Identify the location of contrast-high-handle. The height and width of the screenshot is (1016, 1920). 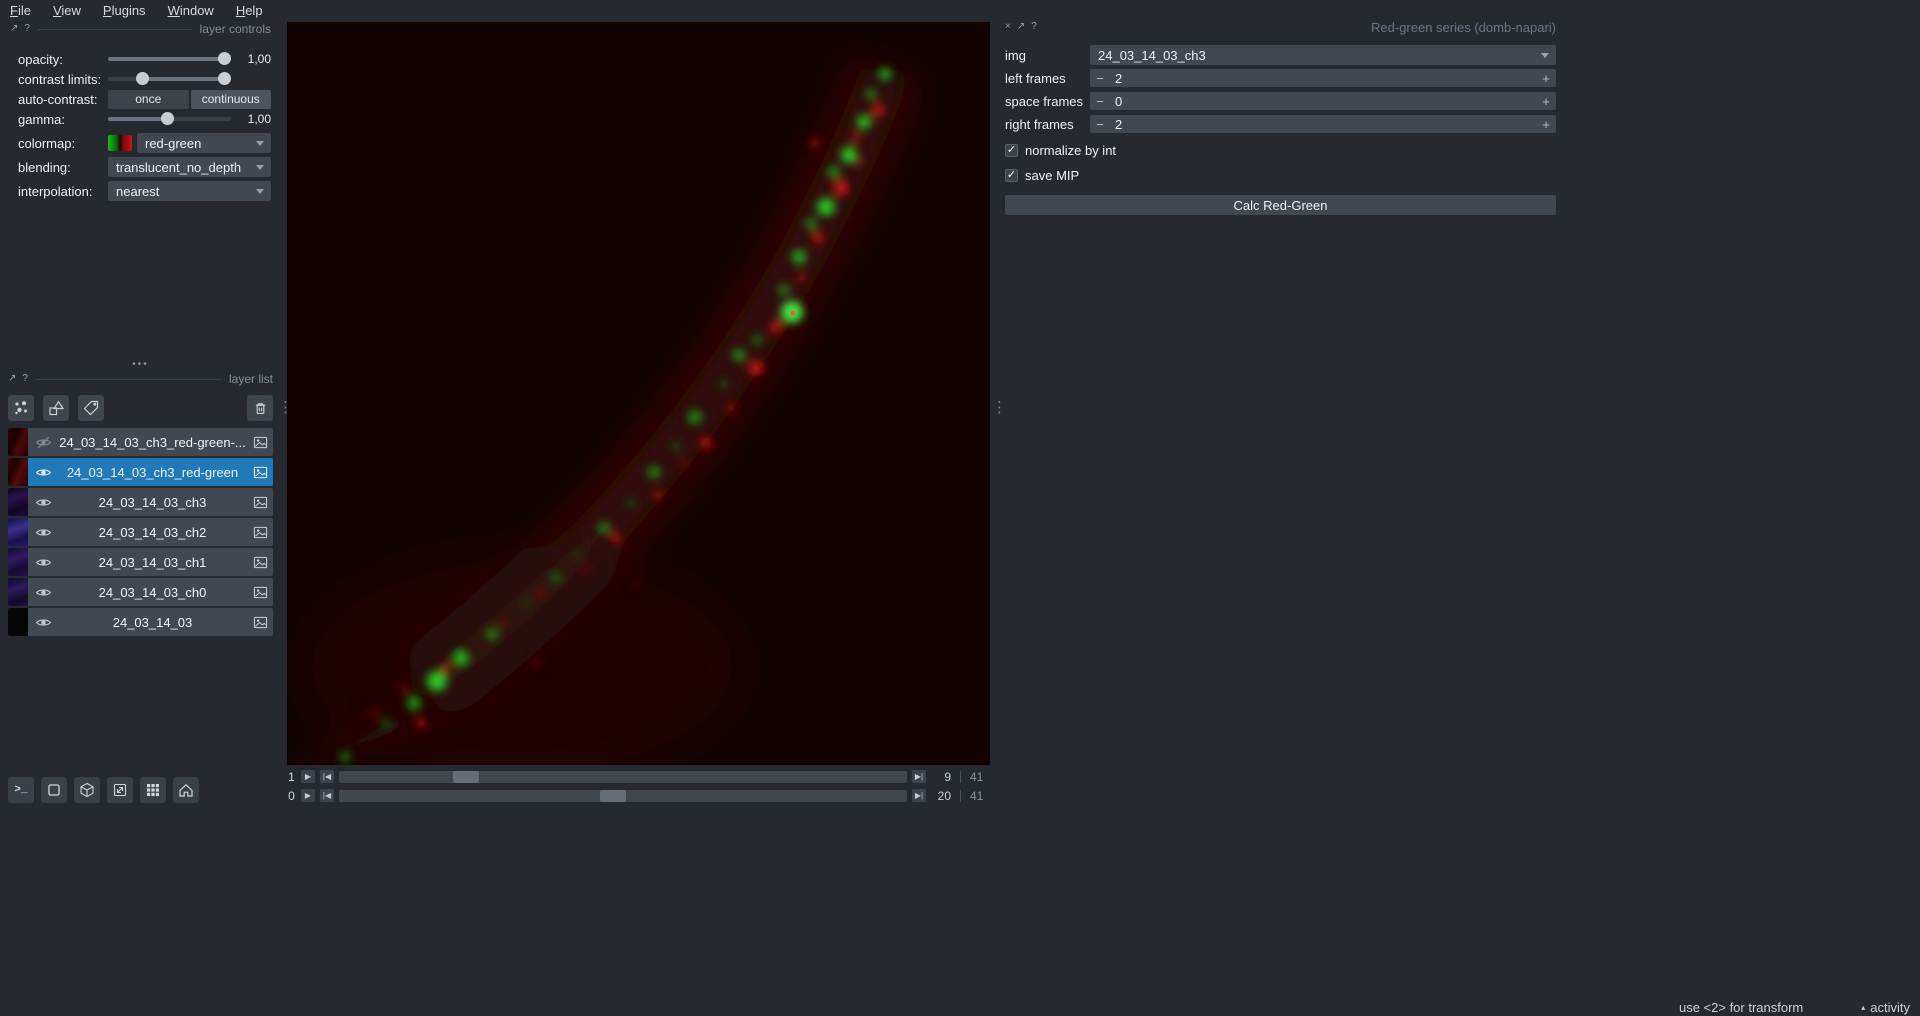
(224, 78).